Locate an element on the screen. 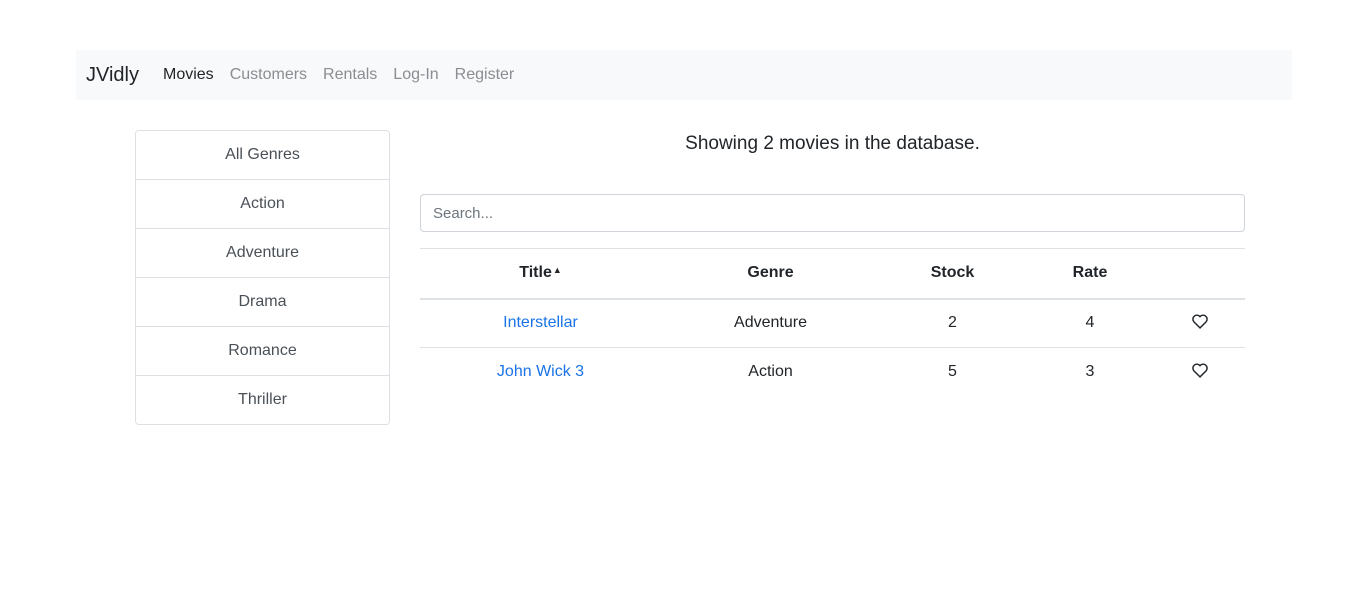  genre-item-thriller: Thriller is located at coordinates (262, 400).